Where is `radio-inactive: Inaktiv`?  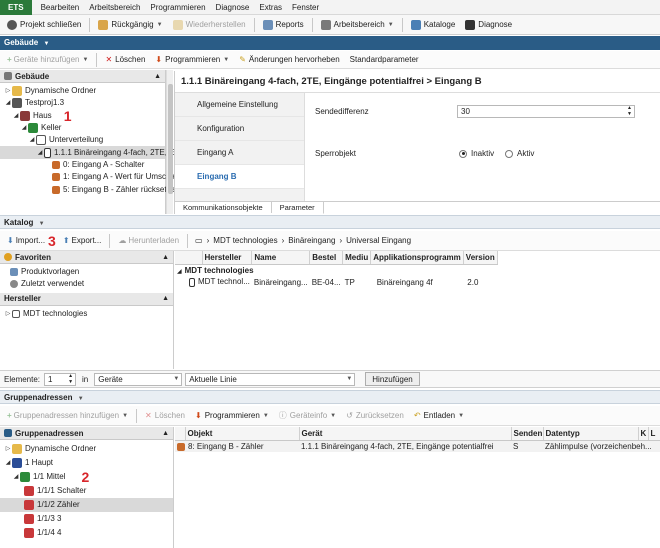 radio-inactive: Inaktiv is located at coordinates (476, 153).